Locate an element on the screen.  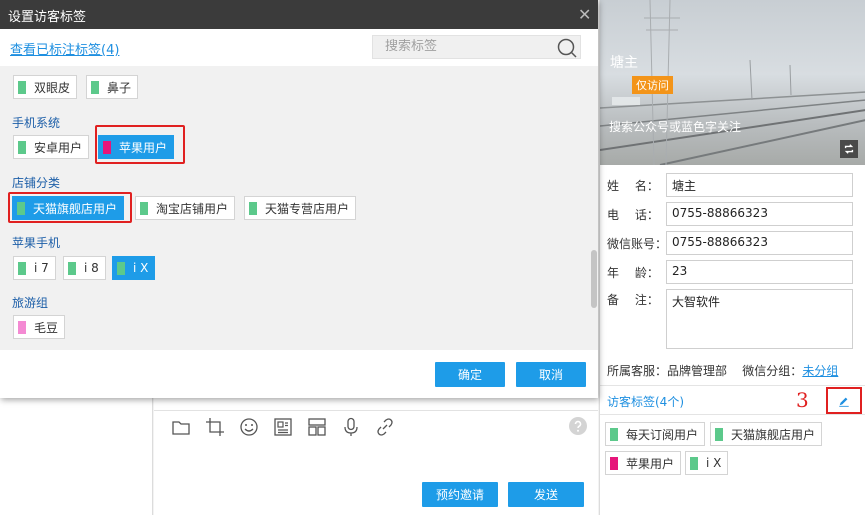
tag-option: 安卓用户 is located at coordinates (51, 147).